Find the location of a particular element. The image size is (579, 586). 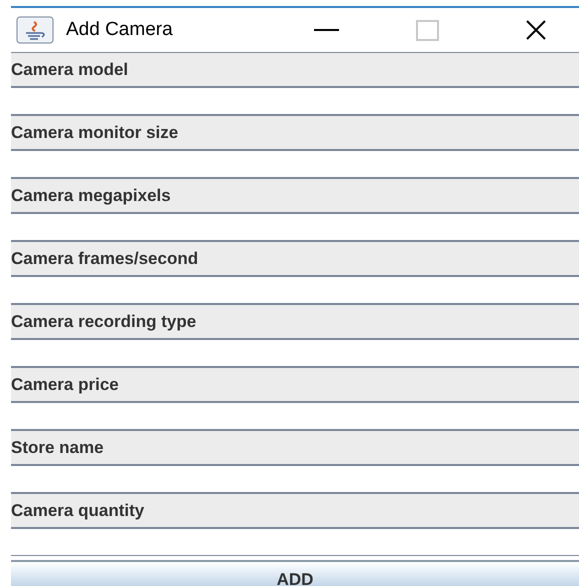

field-label: Camera monitor size is located at coordinates (295, 133).